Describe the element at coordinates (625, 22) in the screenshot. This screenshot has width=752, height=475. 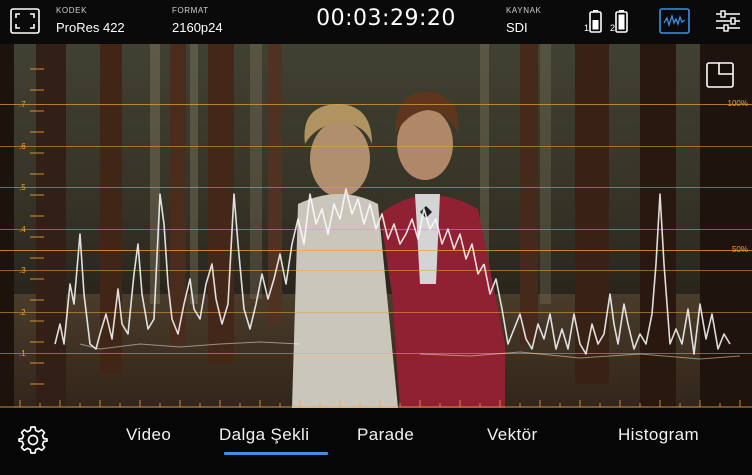
I see `battery-2-indicator: 2` at that location.